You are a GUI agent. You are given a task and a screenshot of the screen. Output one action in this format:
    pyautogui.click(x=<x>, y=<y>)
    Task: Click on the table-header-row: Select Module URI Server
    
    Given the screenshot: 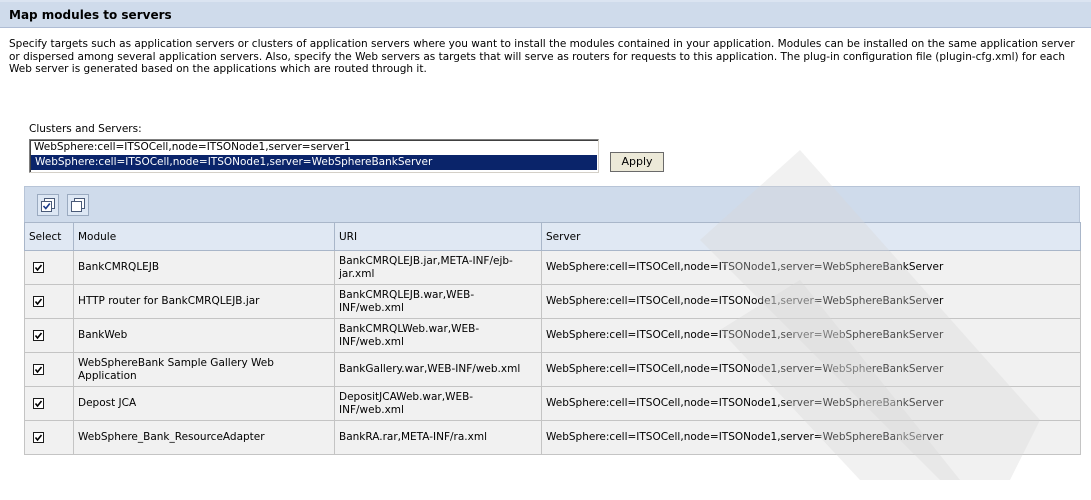 What is the action you would take?
    pyautogui.click(x=552, y=236)
    